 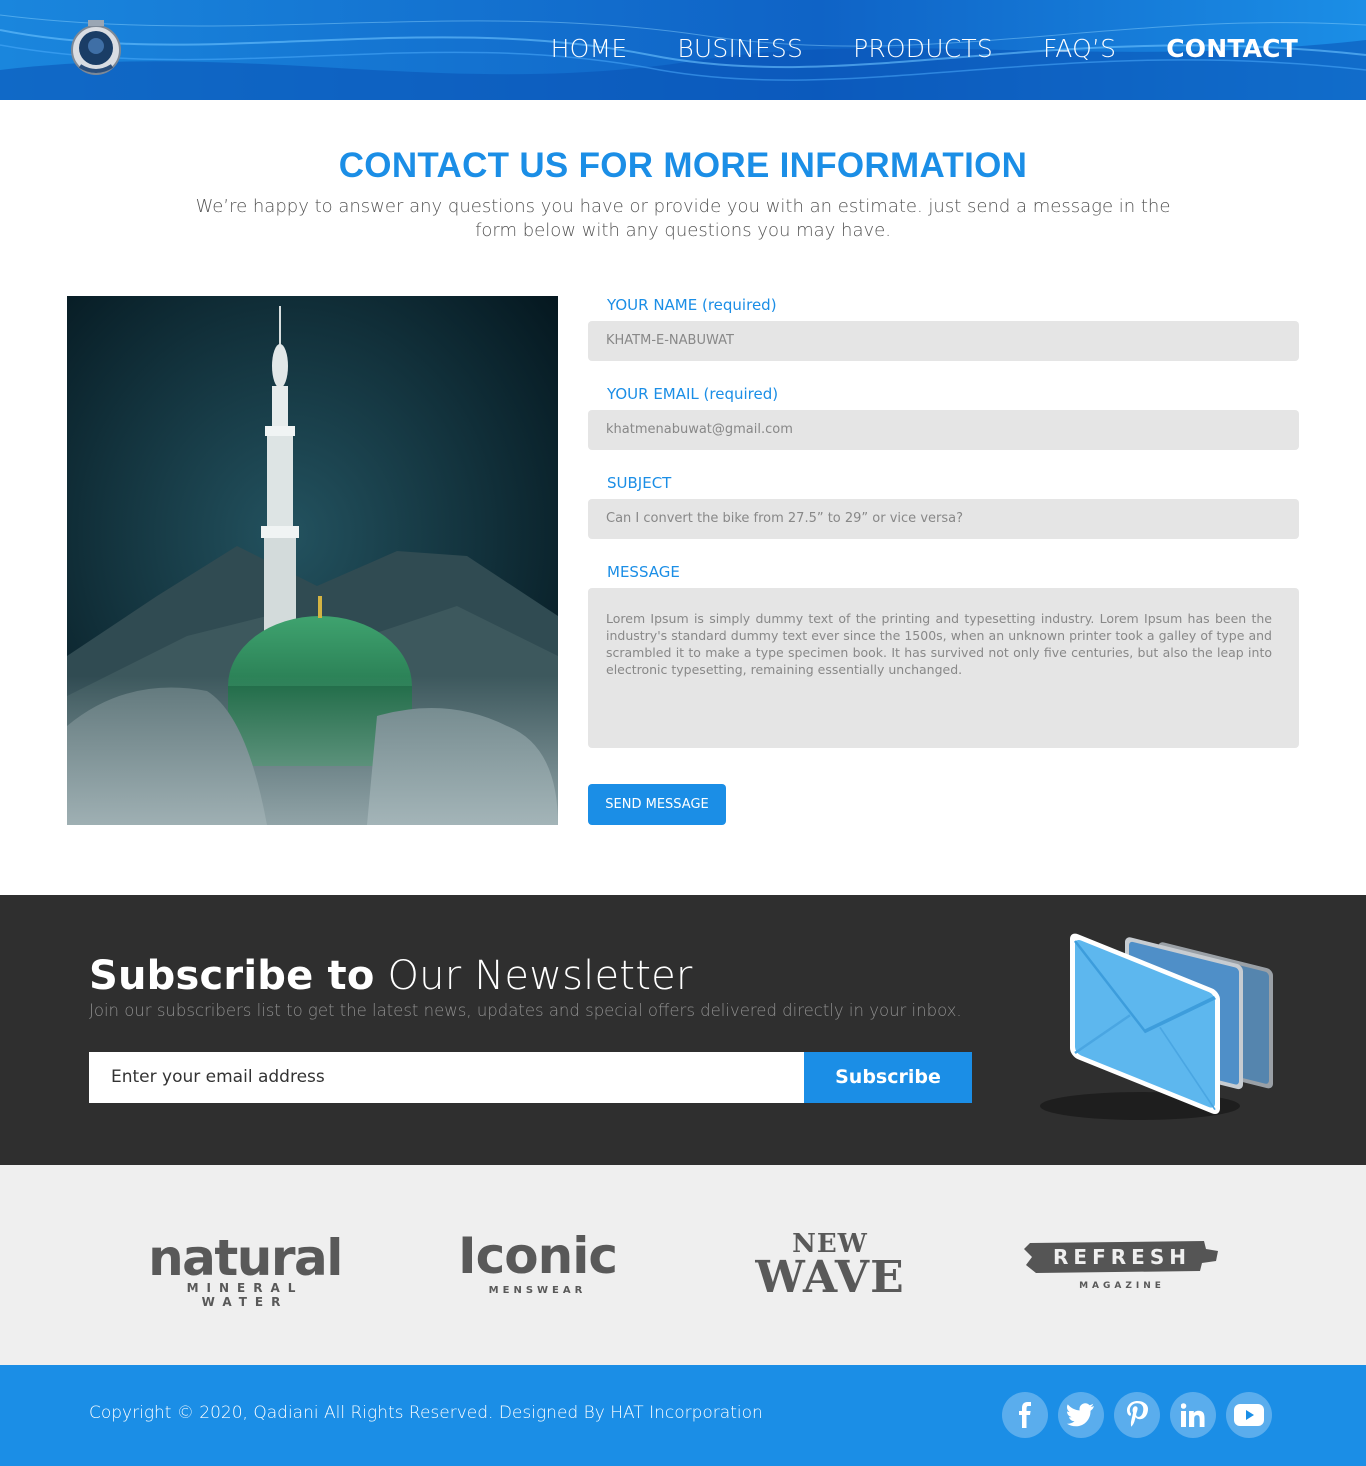 I want to click on youtube-icon, so click(x=1249, y=1415).